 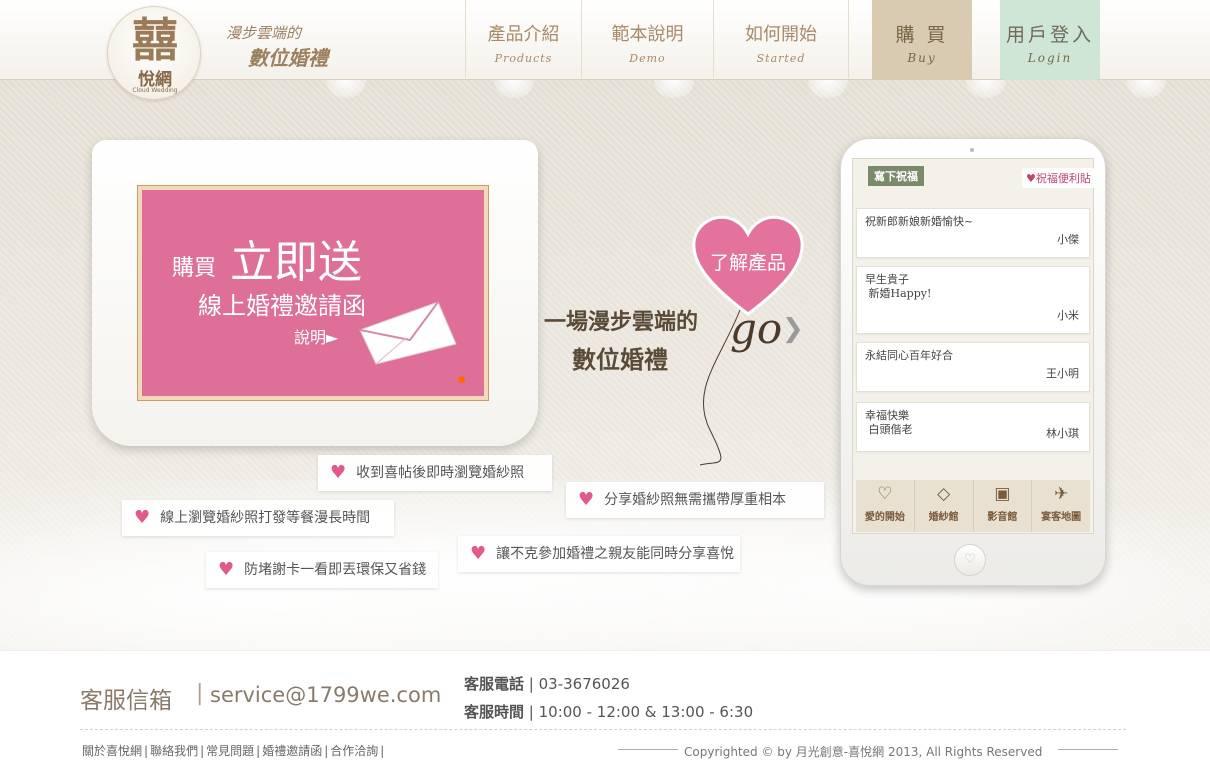 What do you see at coordinates (579, 684) in the screenshot?
I see `service-phone-value: | 03-3676026` at bounding box center [579, 684].